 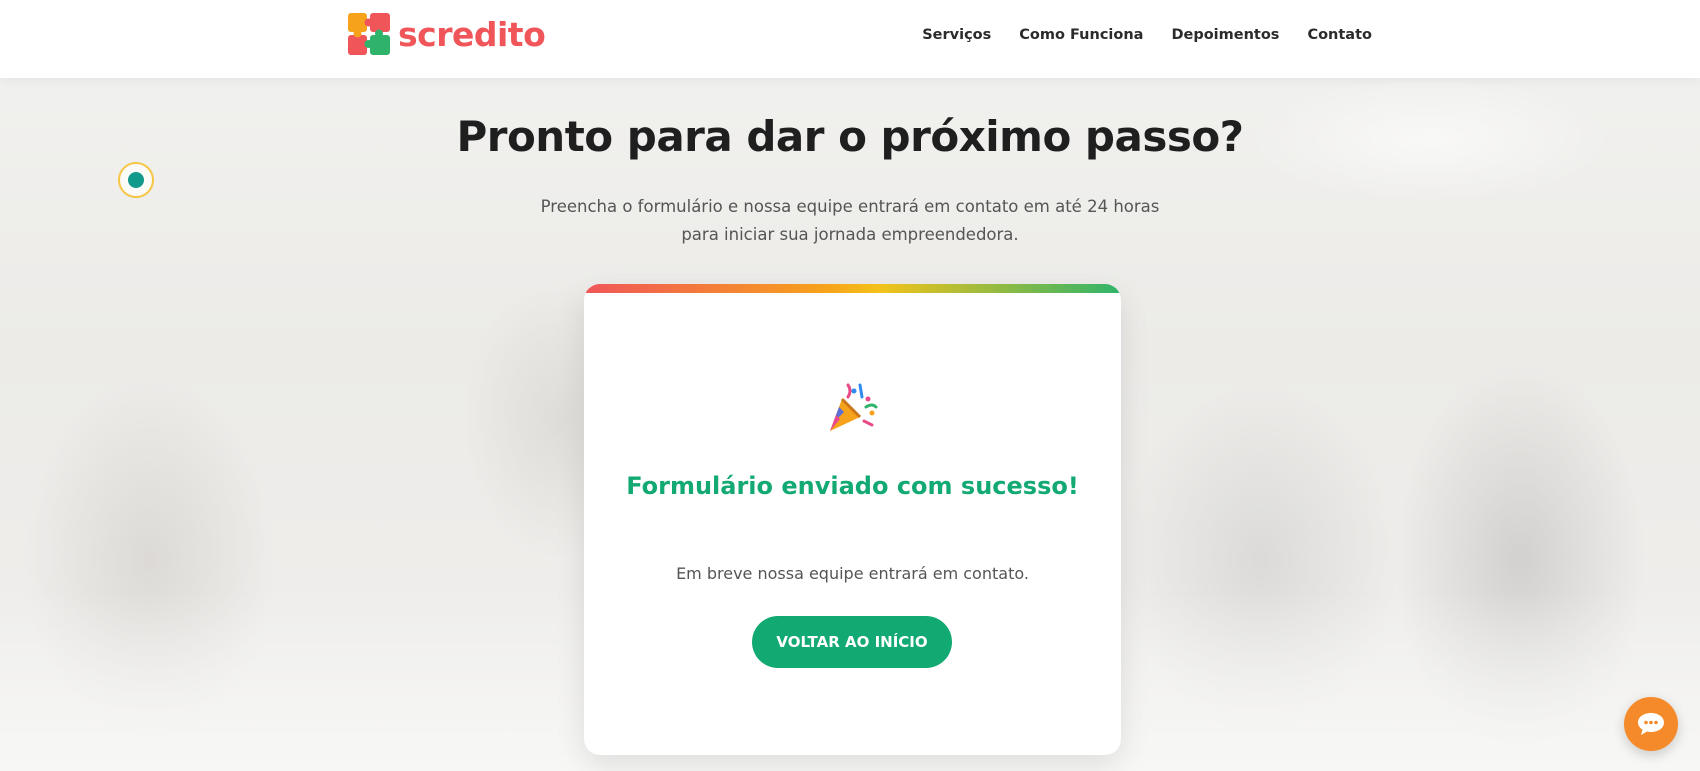 What do you see at coordinates (852, 642) in the screenshot?
I see `back-to-home-button: VOLTAR AO INÍCIO` at bounding box center [852, 642].